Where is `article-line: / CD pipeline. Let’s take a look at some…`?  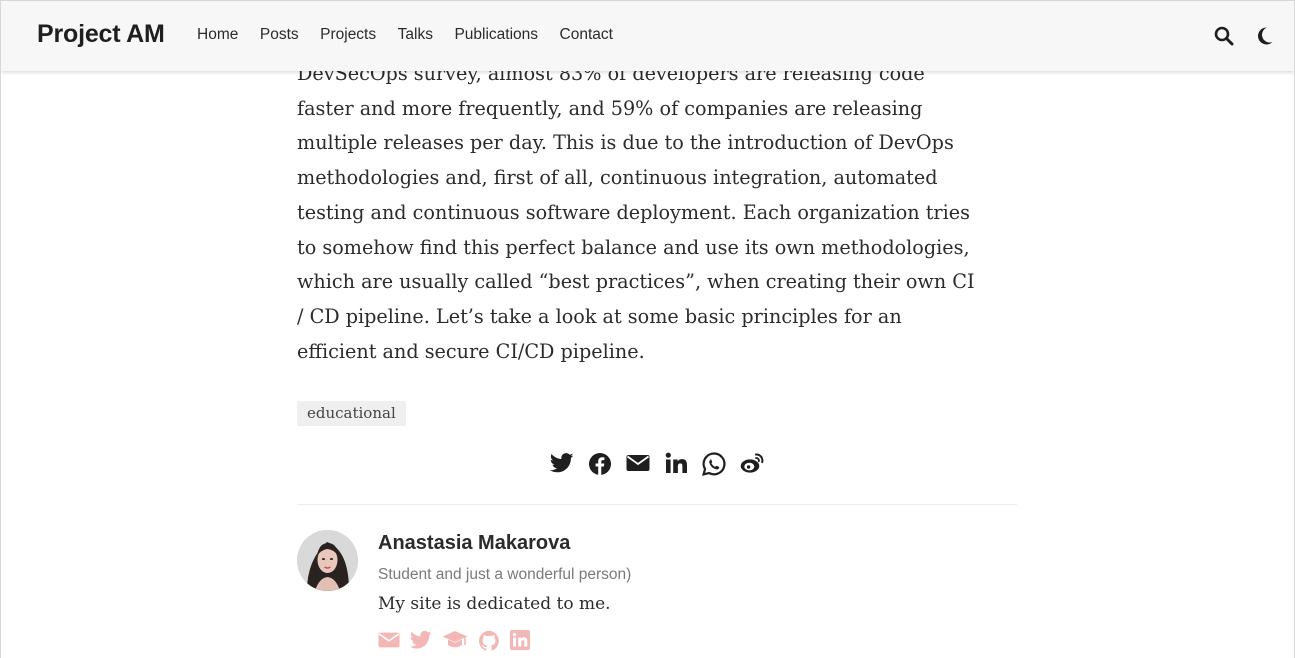
article-line: / CD pipeline. Let’s take a look at some… is located at coordinates (599, 316).